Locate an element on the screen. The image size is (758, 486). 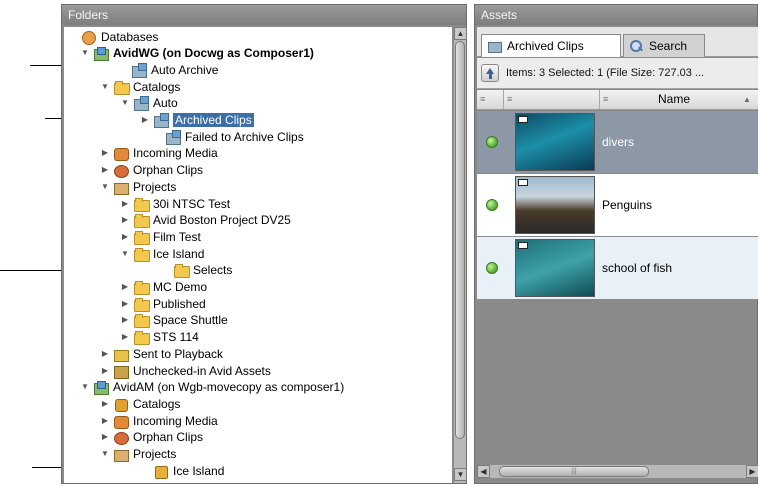
tree-item-label: Auto is located at coordinates (165, 103).